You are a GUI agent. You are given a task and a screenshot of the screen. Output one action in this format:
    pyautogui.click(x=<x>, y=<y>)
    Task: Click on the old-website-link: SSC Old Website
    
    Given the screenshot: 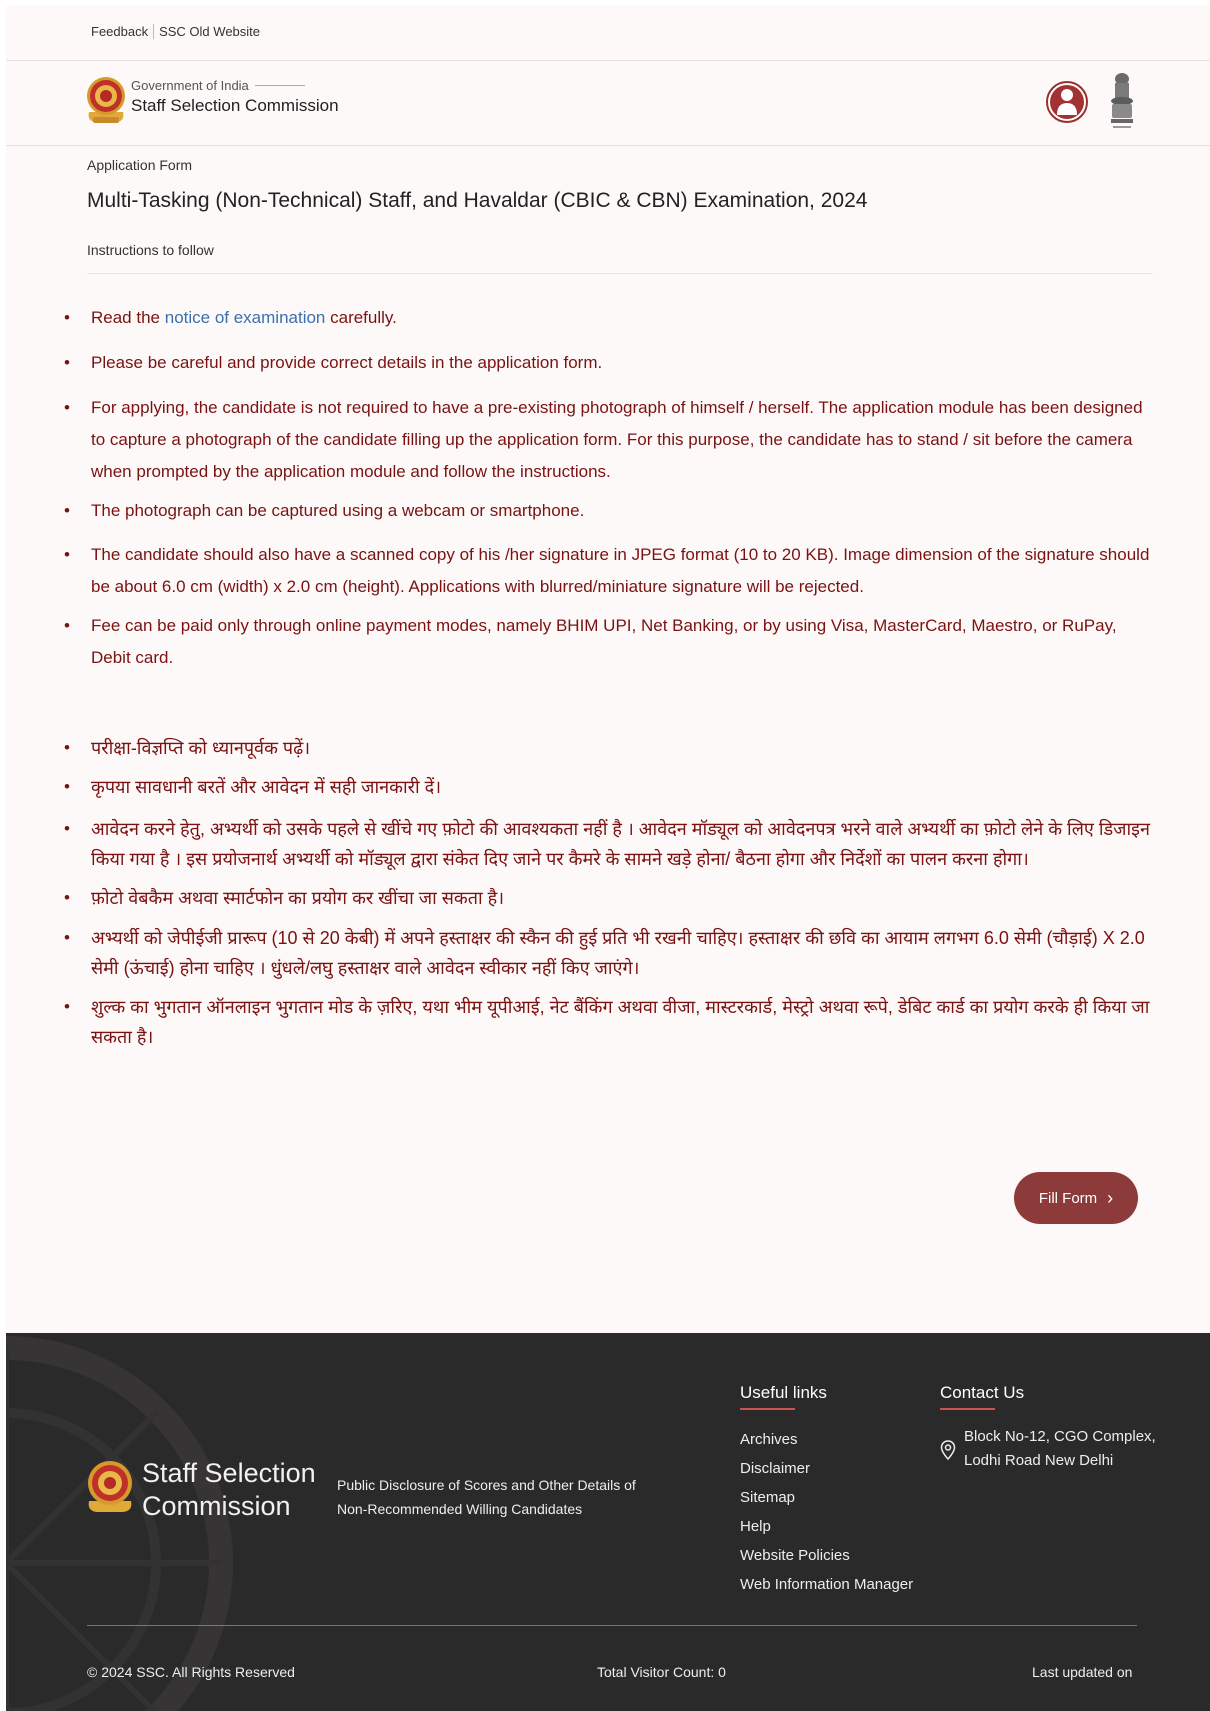 What is the action you would take?
    pyautogui.click(x=209, y=31)
    